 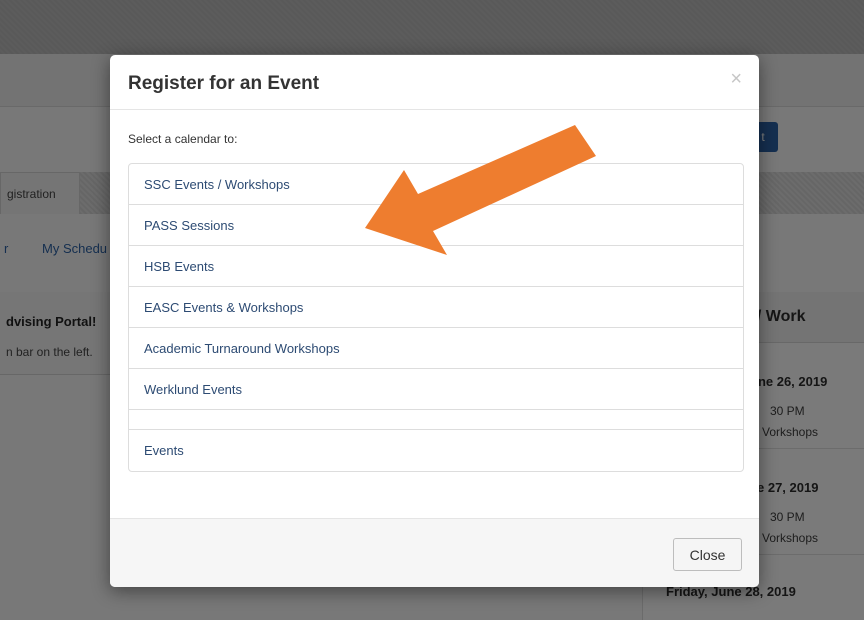 What do you see at coordinates (436, 348) in the screenshot?
I see `calendar-option-academic-turnaround: Academic Turnaround Workshops` at bounding box center [436, 348].